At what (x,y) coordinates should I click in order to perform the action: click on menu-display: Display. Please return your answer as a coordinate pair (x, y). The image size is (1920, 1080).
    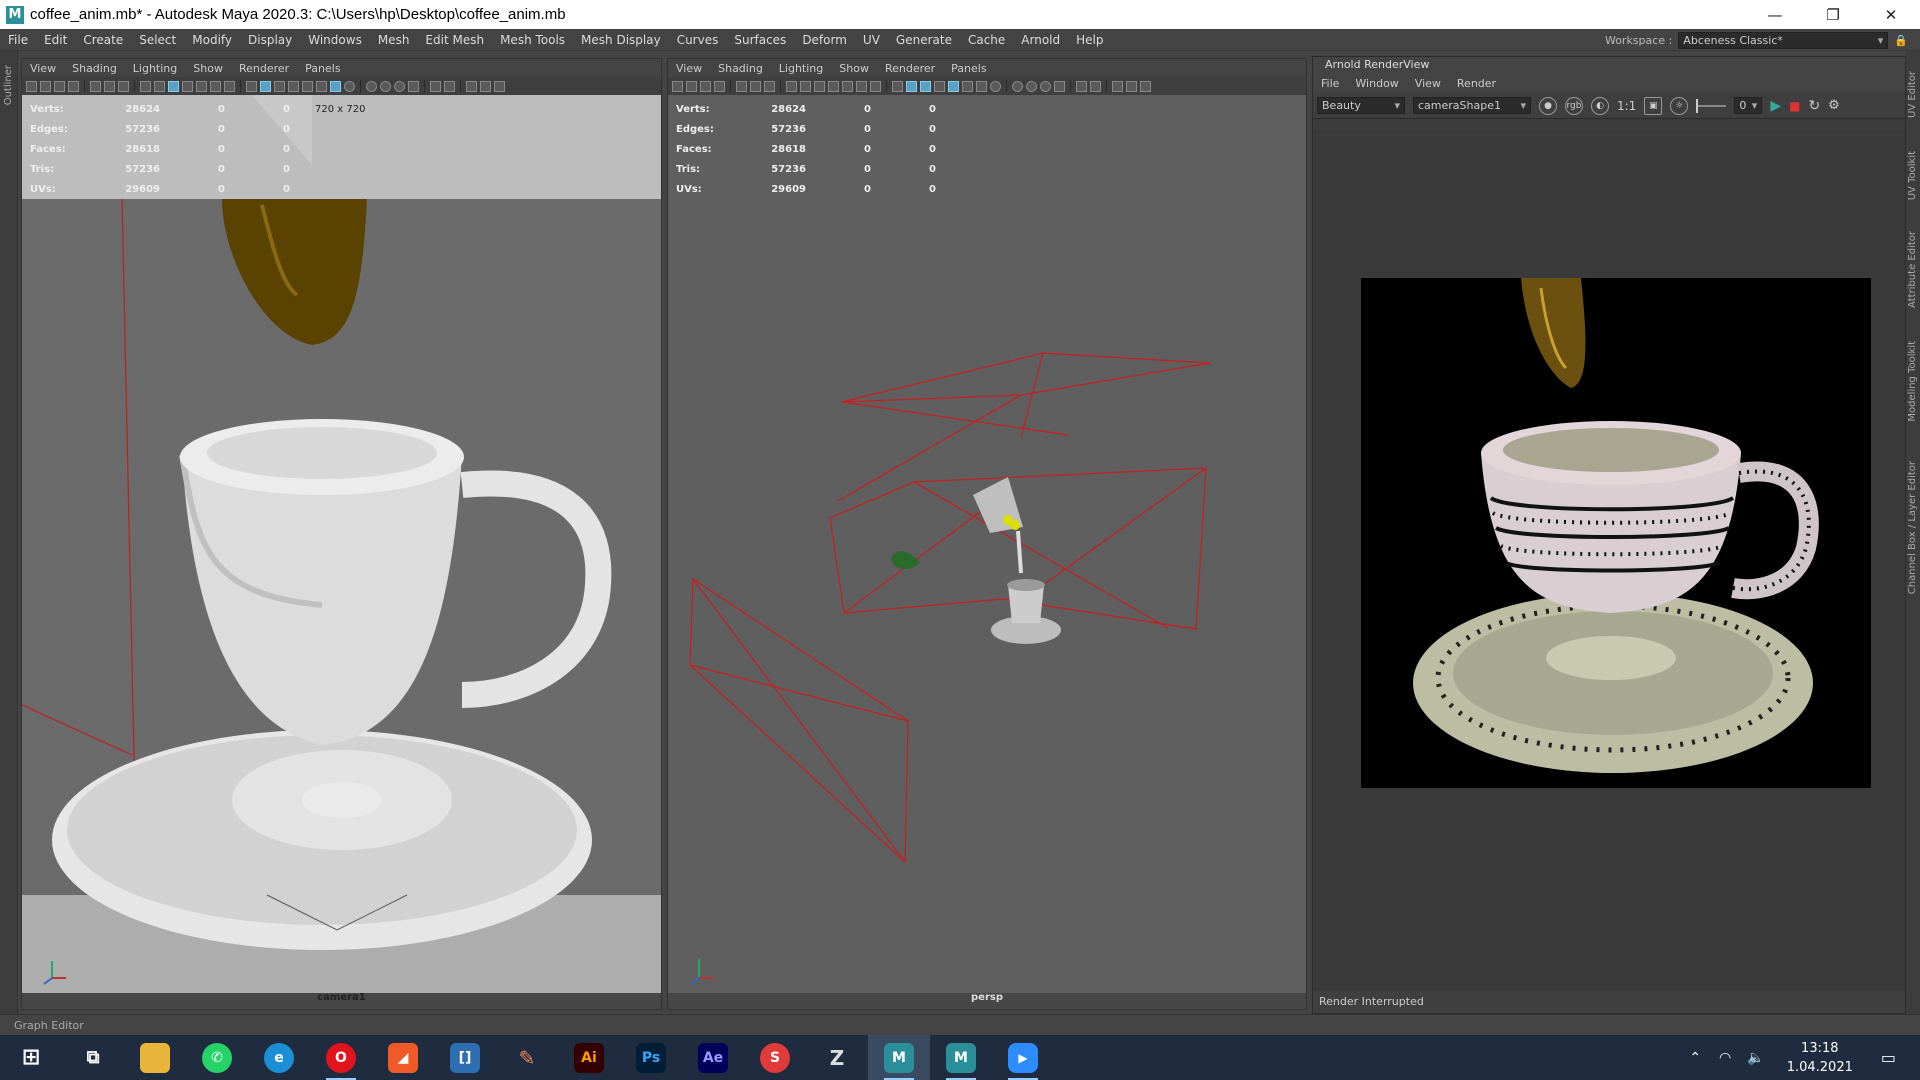
    Looking at the image, I should click on (270, 40).